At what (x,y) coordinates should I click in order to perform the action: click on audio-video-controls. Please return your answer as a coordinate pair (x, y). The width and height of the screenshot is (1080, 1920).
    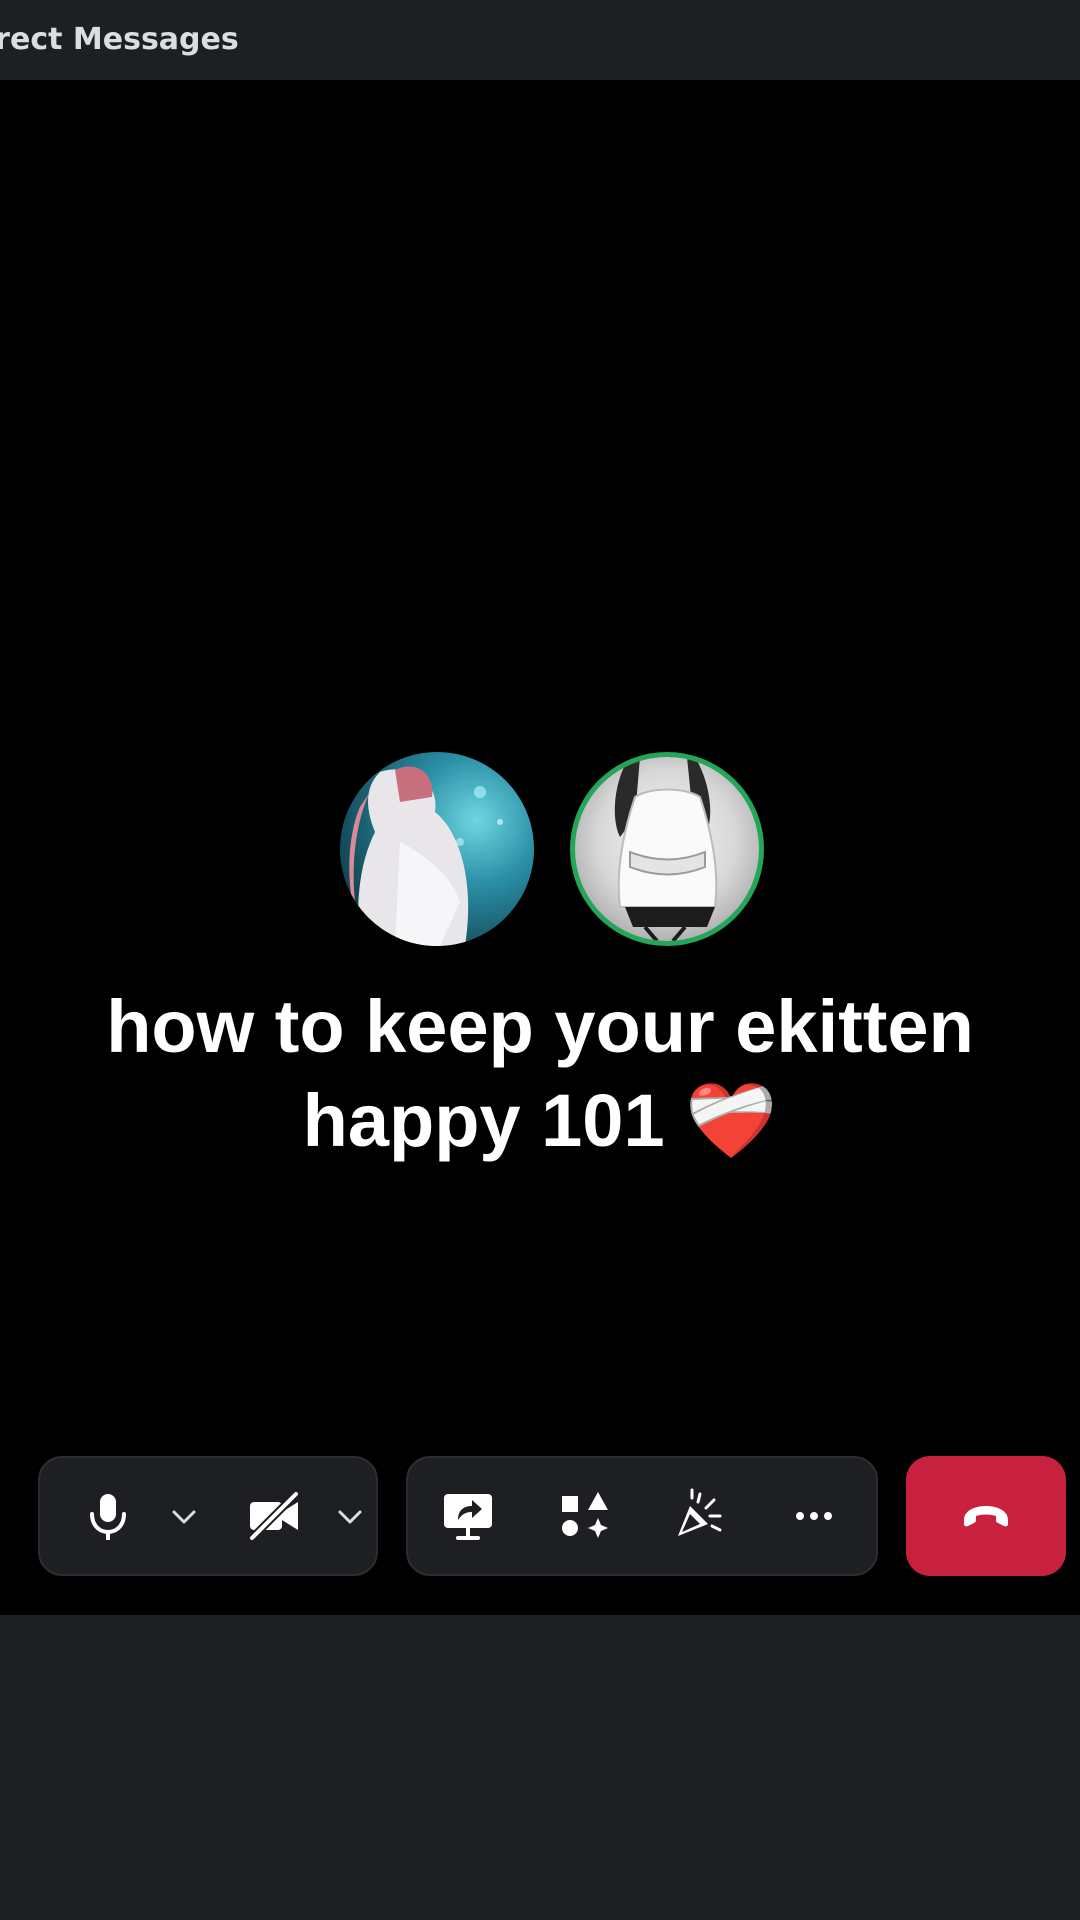
    Looking at the image, I should click on (208, 1516).